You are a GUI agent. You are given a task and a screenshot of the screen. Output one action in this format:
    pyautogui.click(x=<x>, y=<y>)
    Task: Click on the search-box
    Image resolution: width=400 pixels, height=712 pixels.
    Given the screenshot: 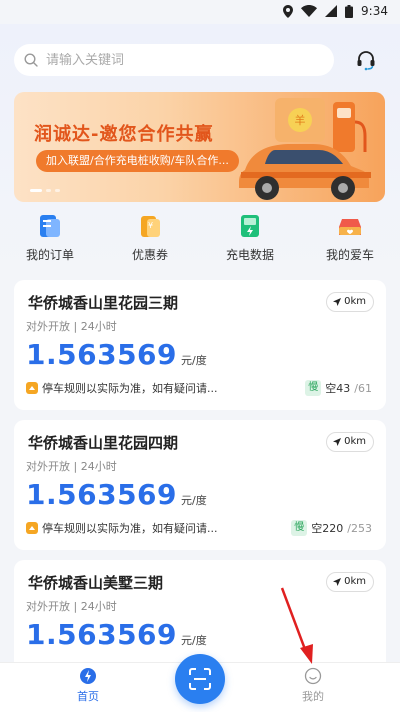 What is the action you would take?
    pyautogui.click(x=174, y=60)
    